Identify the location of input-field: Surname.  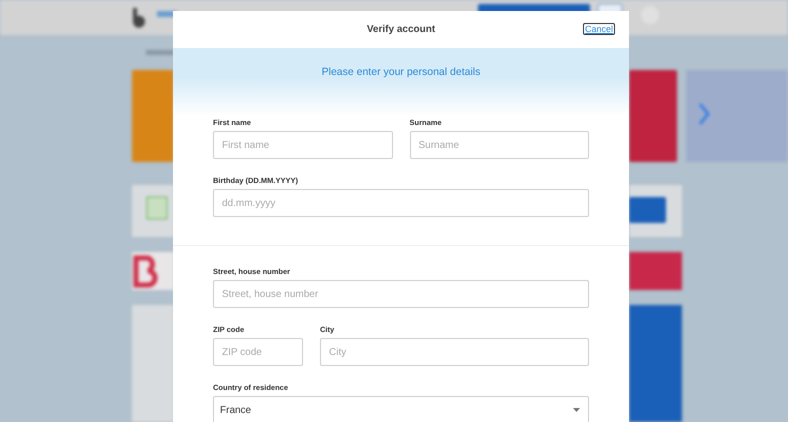
(499, 145).